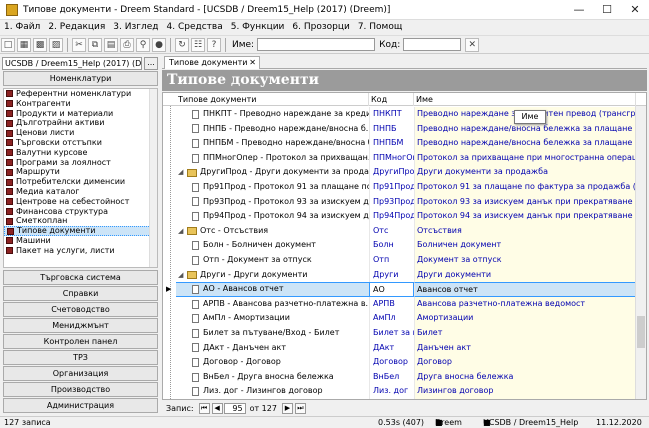 This screenshot has width=649, height=428. Describe the element at coordinates (217, 408) in the screenshot. I see `prev-record-button: ◀` at that location.